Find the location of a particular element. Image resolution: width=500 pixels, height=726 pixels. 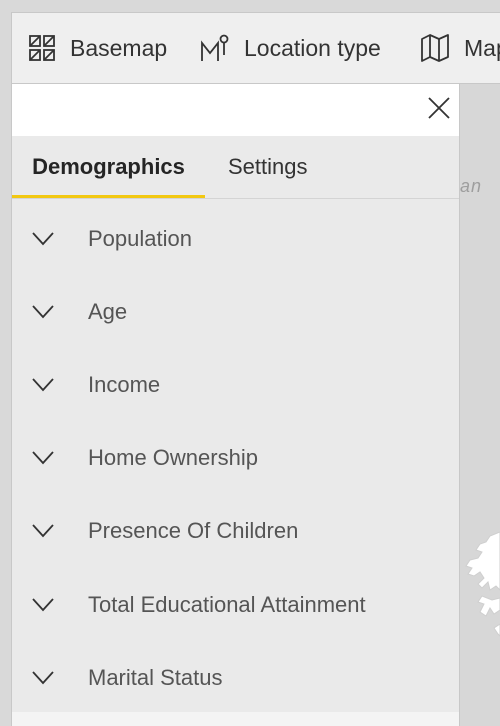

list-item-label: Population is located at coordinates (140, 238).